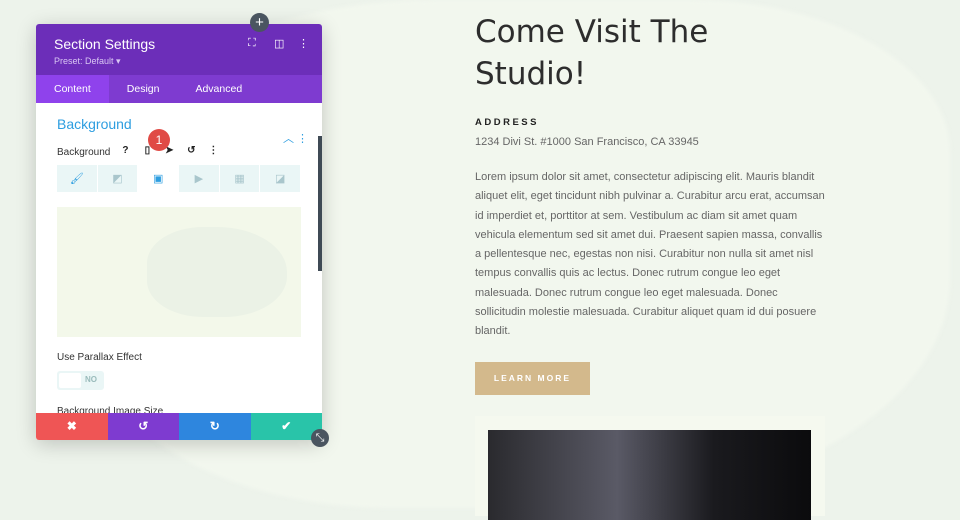 The width and height of the screenshot is (960, 520). What do you see at coordinates (159, 140) in the screenshot?
I see `step-badge: 1` at bounding box center [159, 140].